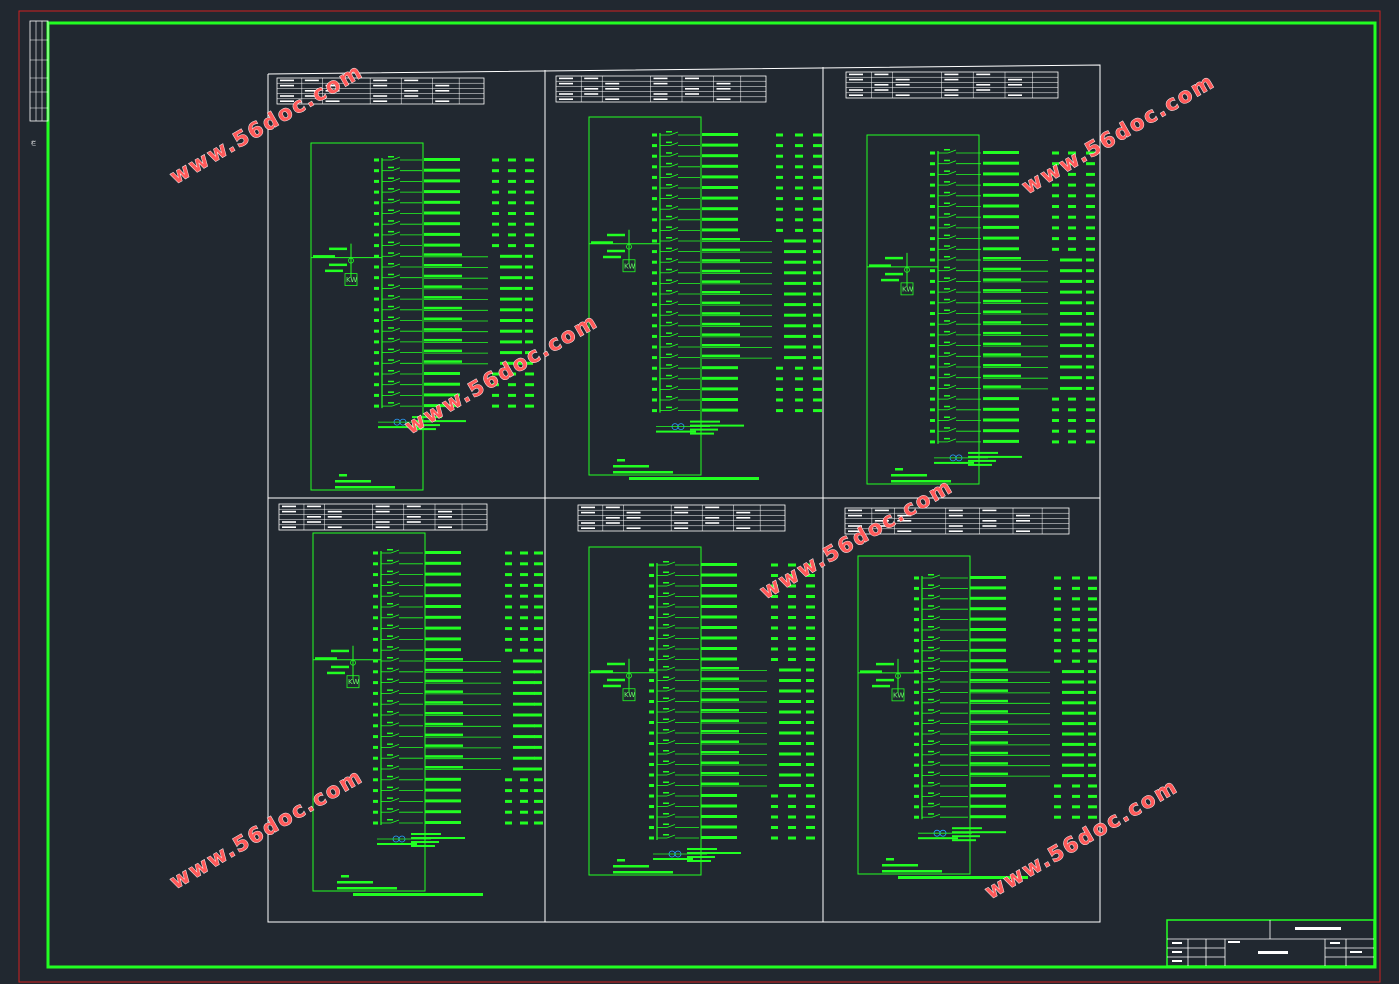 The width and height of the screenshot is (1399, 984). I want to click on title-block, so click(1270, 943).